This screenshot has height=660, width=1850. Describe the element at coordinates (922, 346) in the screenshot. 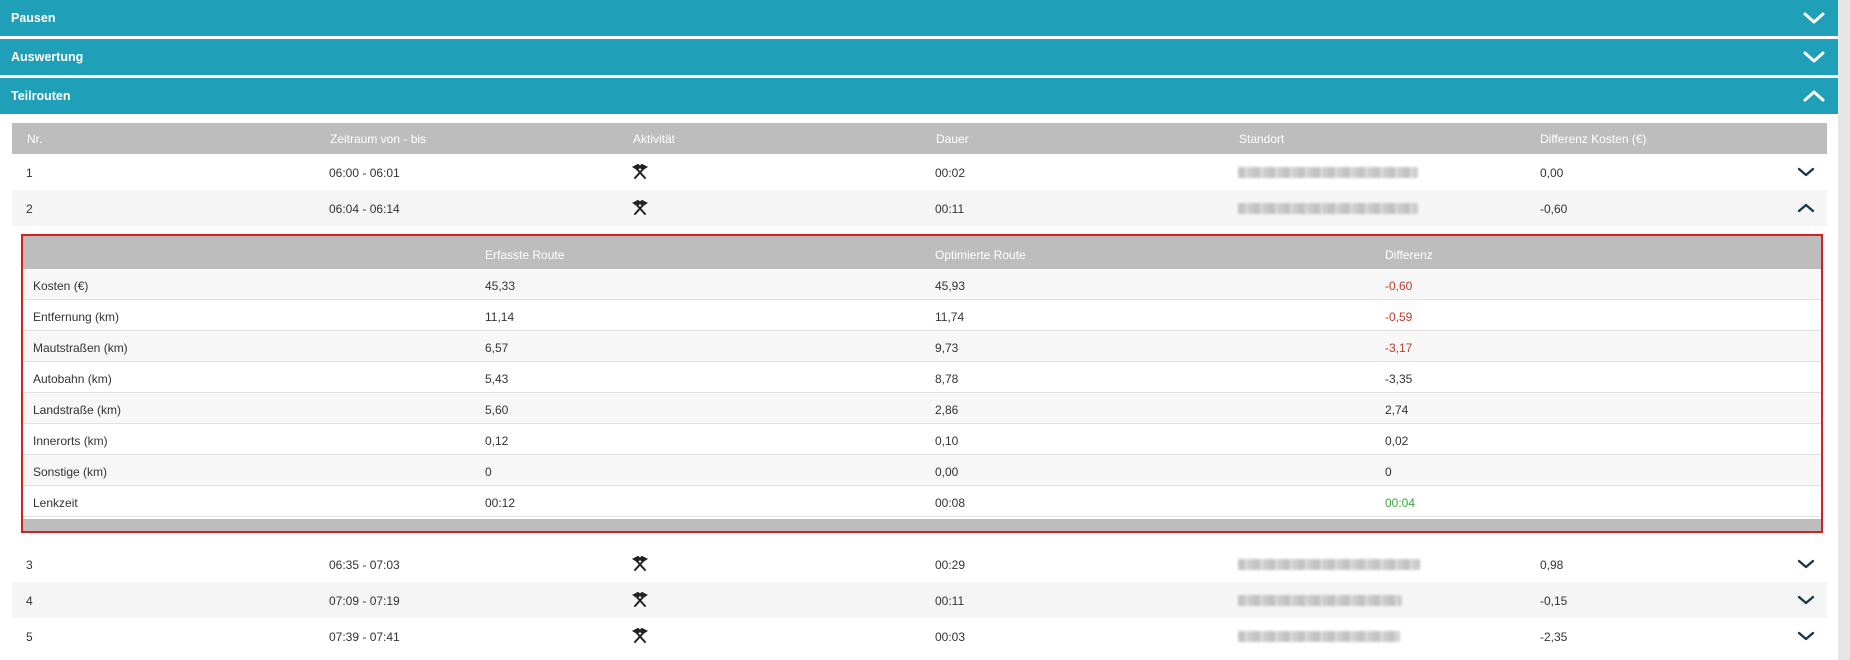

I see `detail-row: Mautstraßen (km) 6,57 9,73 -3,17` at that location.